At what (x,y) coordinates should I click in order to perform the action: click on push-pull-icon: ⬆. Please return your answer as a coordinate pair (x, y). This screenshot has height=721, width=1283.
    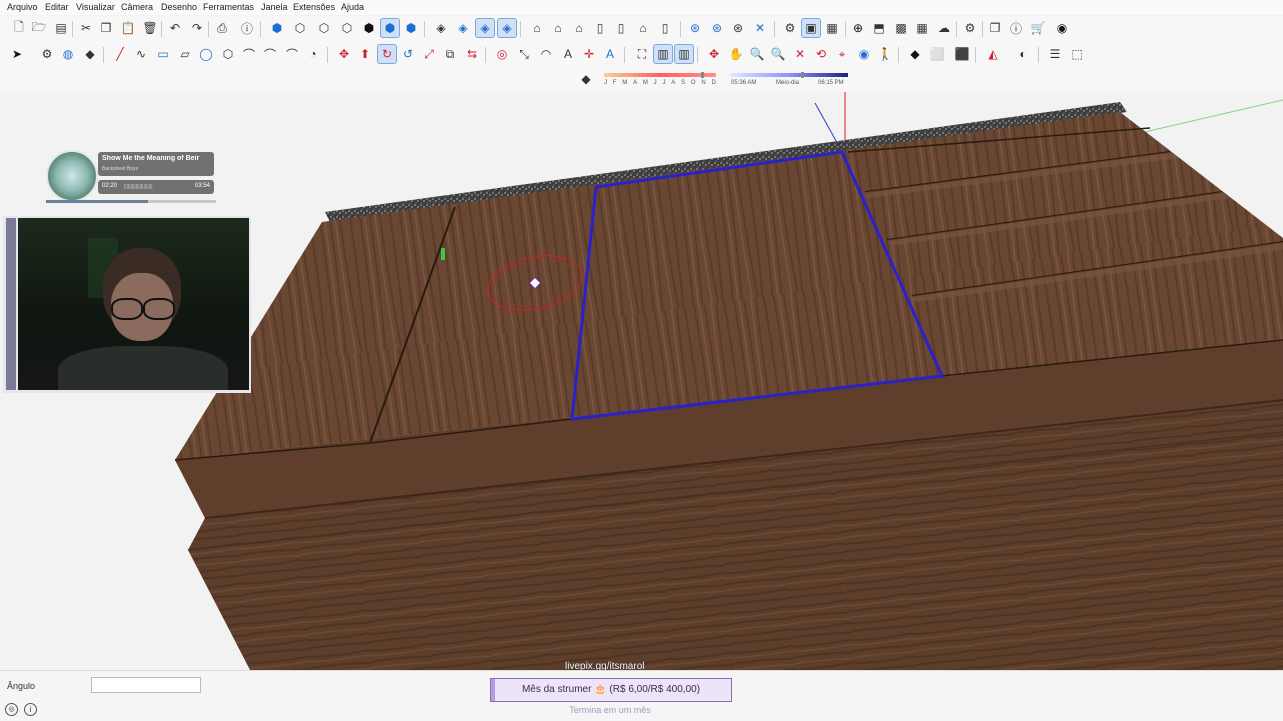
    Looking at the image, I should click on (365, 54).